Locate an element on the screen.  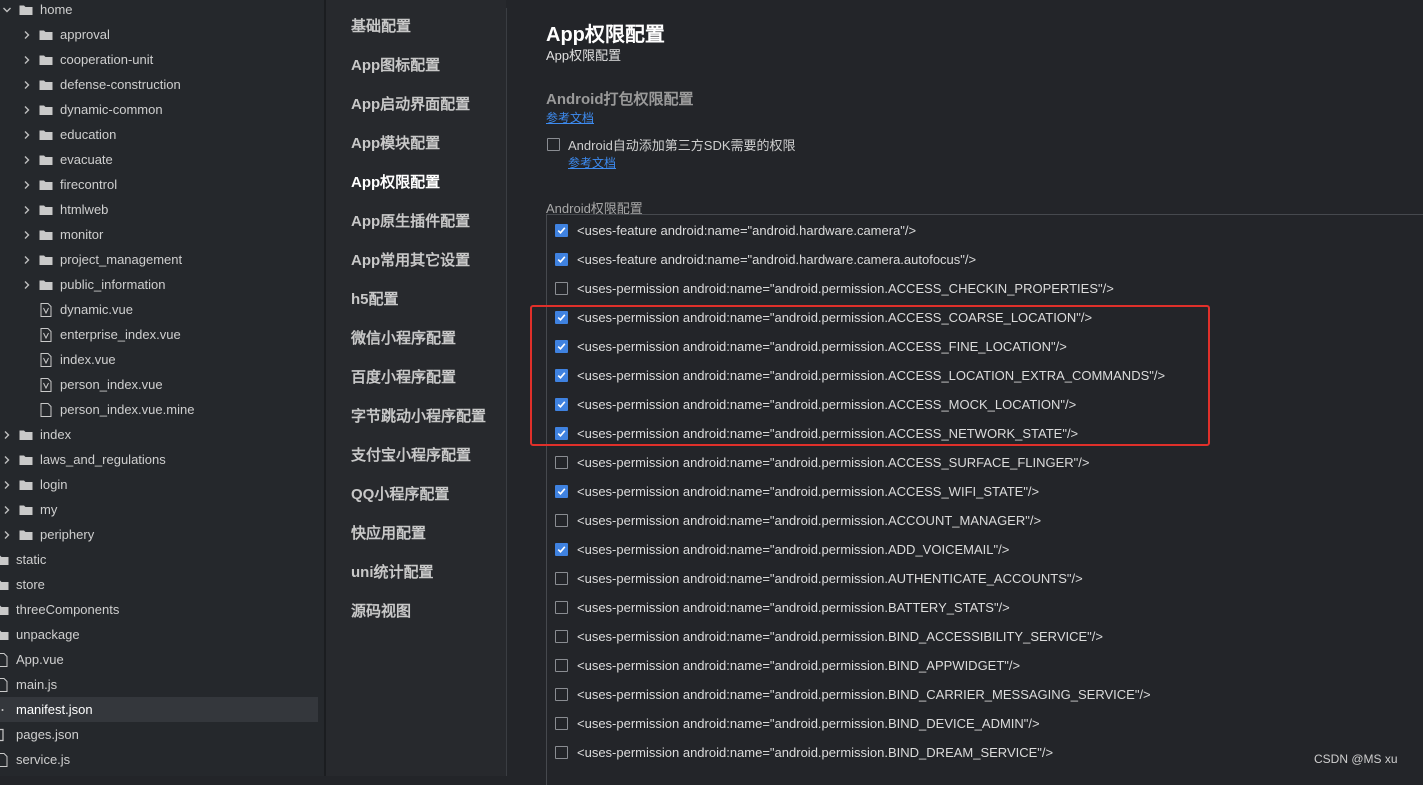
tree-item: pages.json is located at coordinates (159, 734).